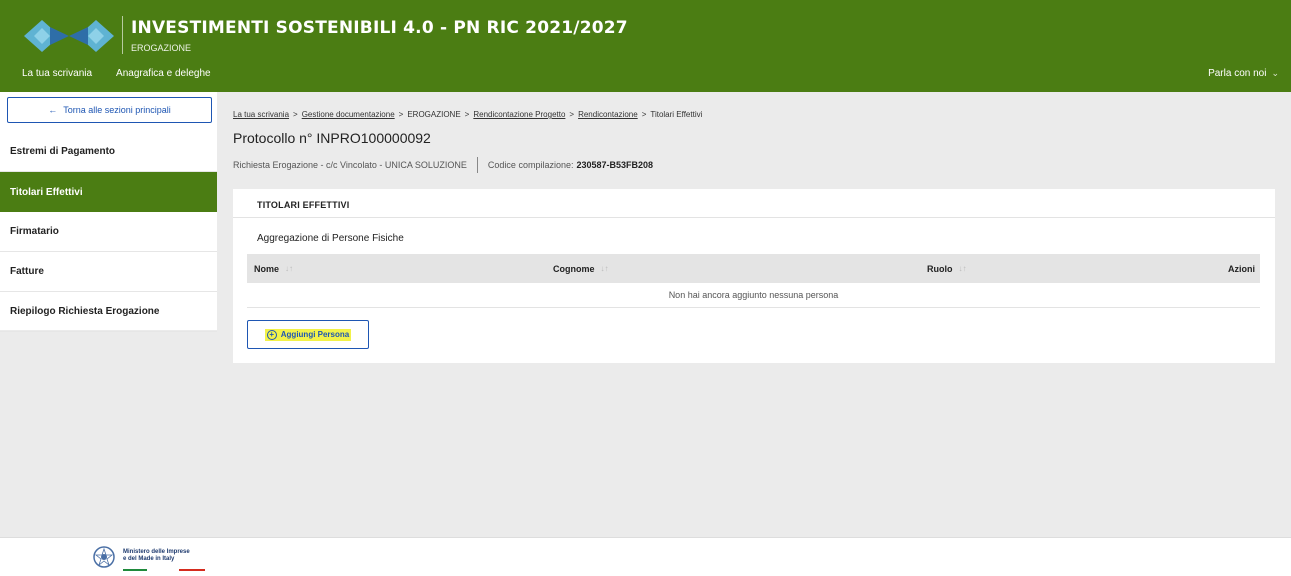 The image size is (1291, 576). What do you see at coordinates (53, 110) in the screenshot?
I see `arrow-left-icon: ←` at bounding box center [53, 110].